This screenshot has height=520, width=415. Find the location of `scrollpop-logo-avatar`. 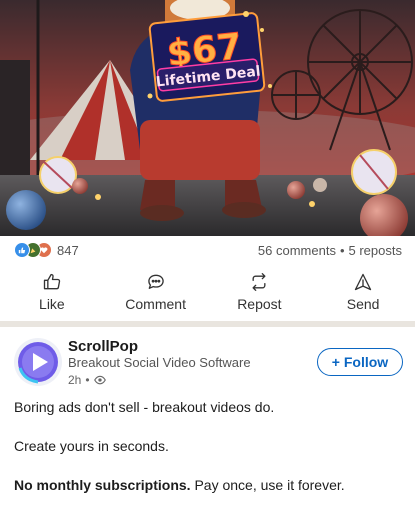

scrollpop-logo-avatar is located at coordinates (38, 362).